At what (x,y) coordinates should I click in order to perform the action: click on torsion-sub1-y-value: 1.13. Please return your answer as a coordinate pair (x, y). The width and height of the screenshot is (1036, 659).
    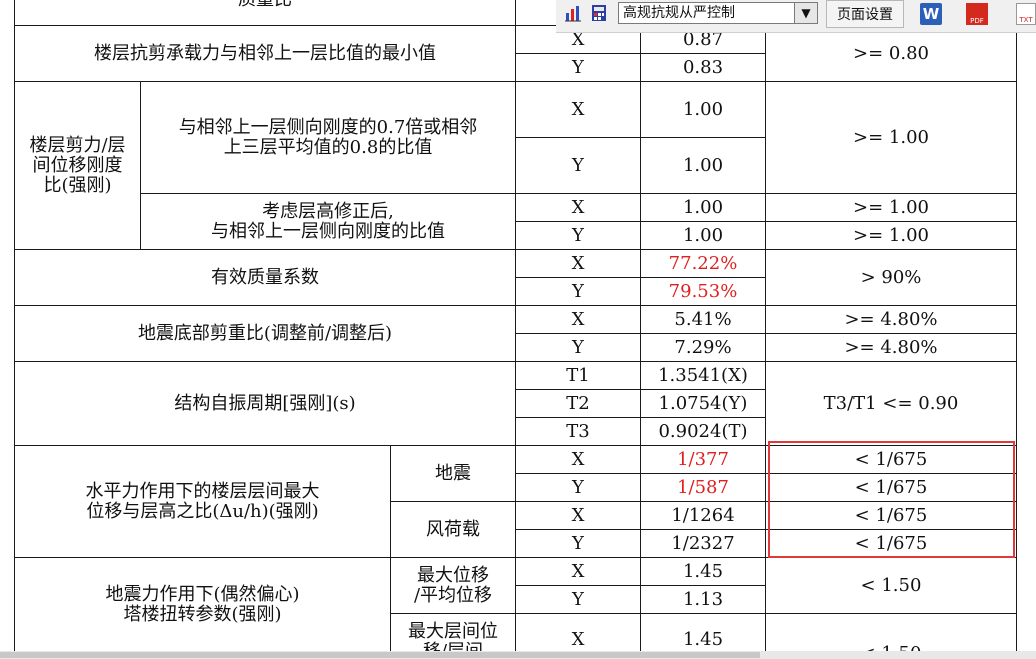
    Looking at the image, I should click on (703, 599).